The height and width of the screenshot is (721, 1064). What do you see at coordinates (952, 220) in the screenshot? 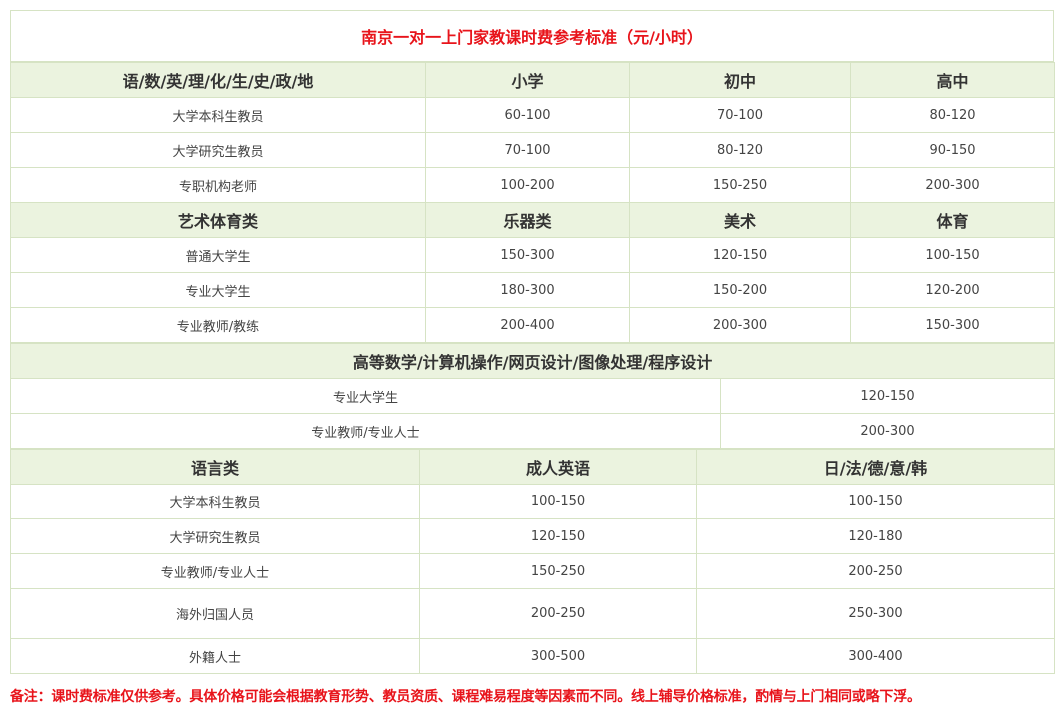
I see `header-cell: 体育` at bounding box center [952, 220].